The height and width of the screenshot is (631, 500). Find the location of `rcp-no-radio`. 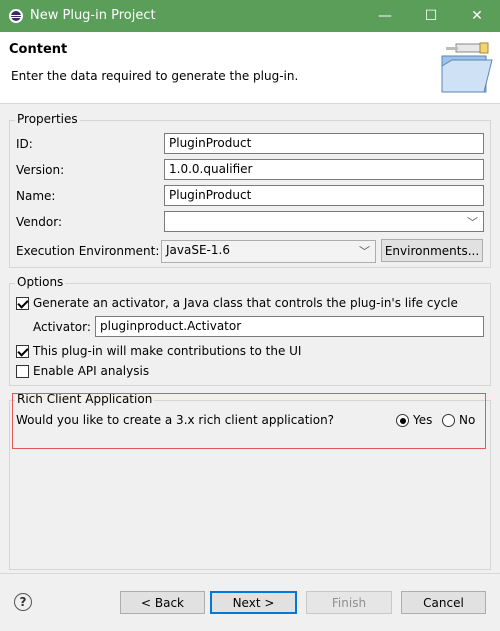

rcp-no-radio is located at coordinates (448, 420).